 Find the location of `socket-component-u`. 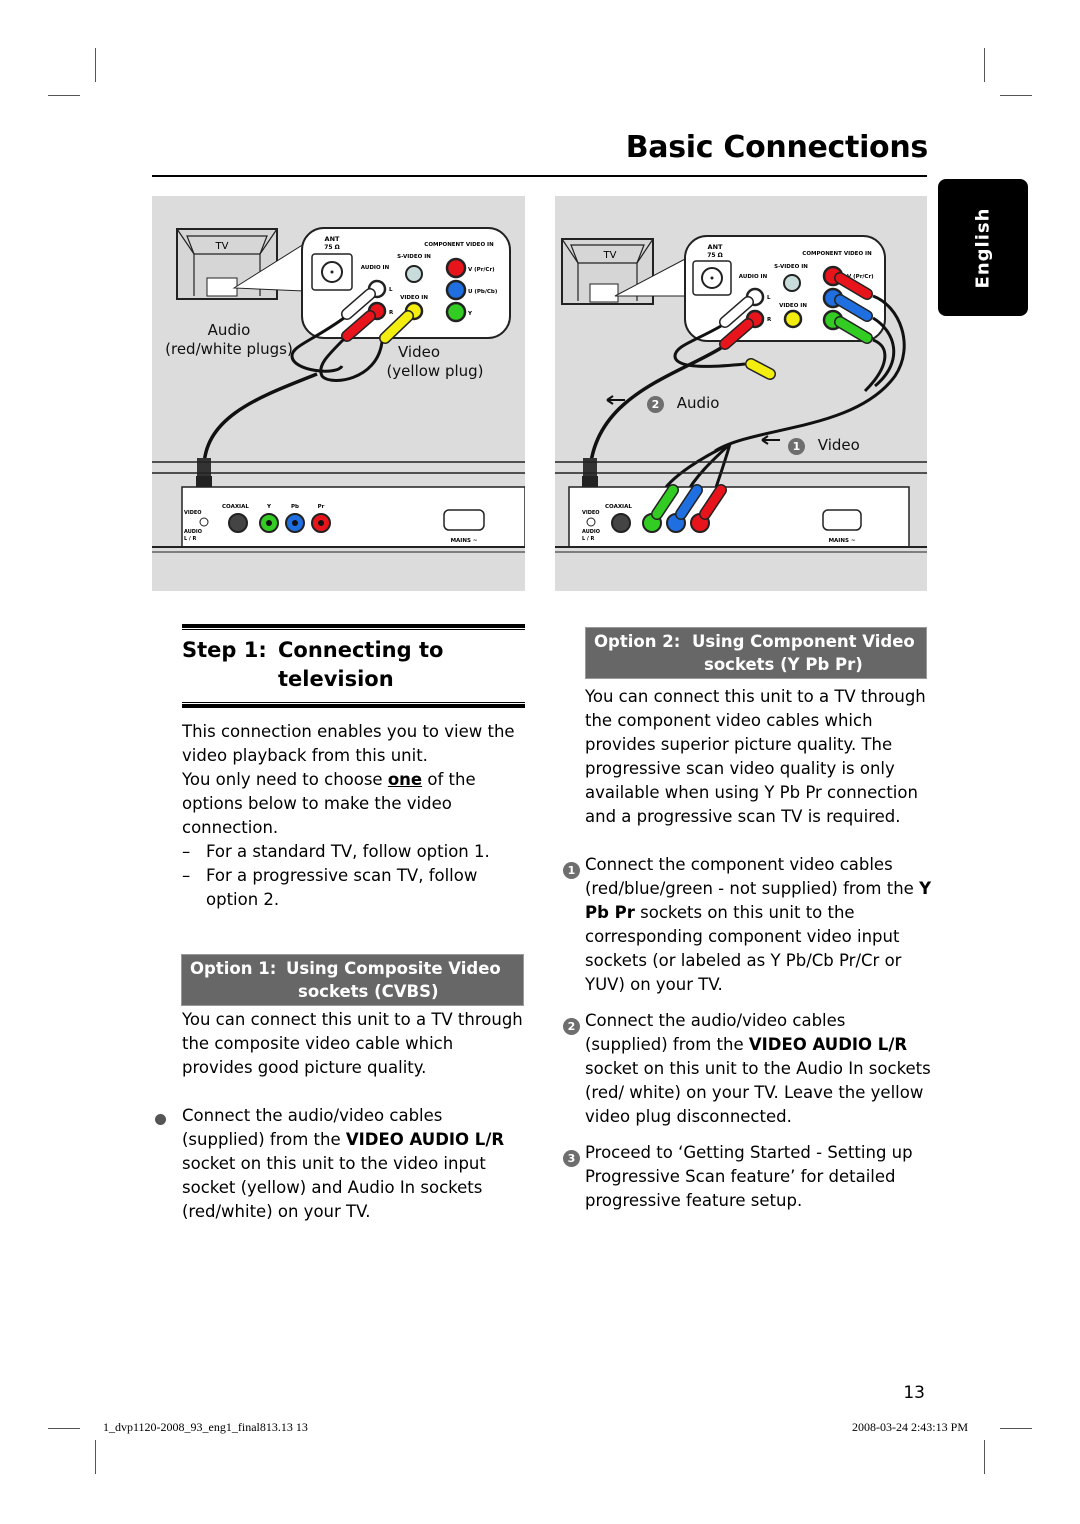

socket-component-u is located at coordinates (456, 290).